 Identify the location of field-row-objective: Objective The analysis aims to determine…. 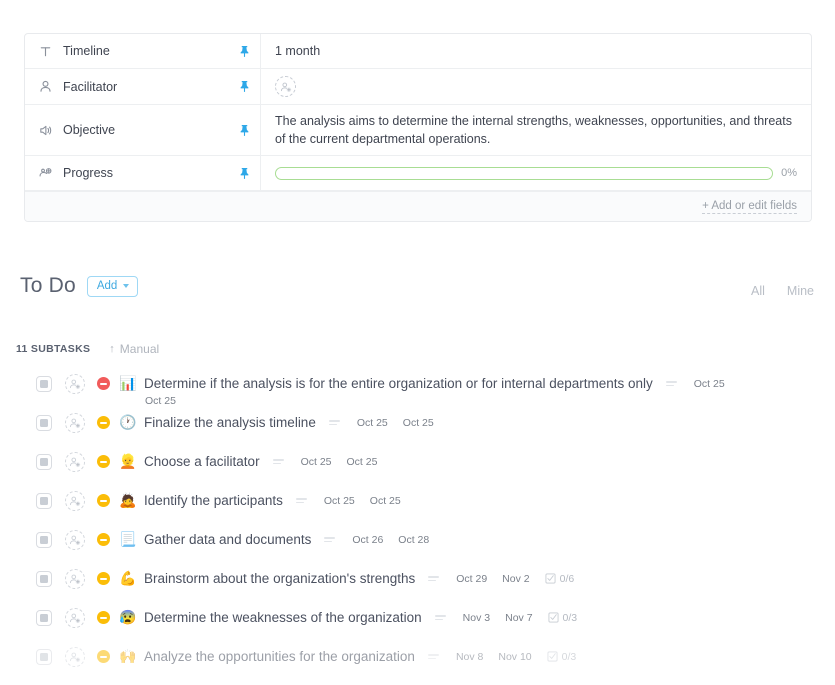
(418, 131).